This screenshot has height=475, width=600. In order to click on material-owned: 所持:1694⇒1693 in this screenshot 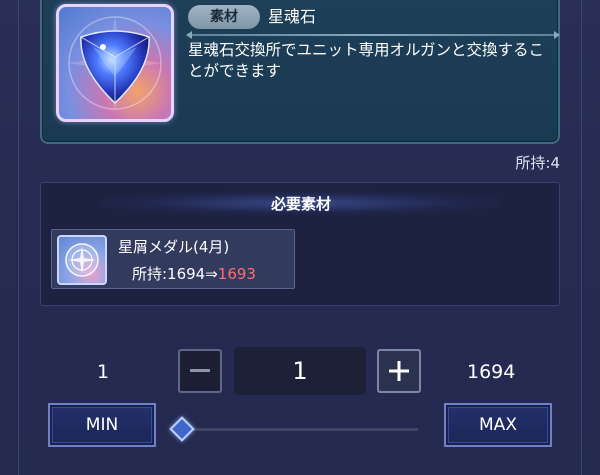, I will do `click(194, 273)`.